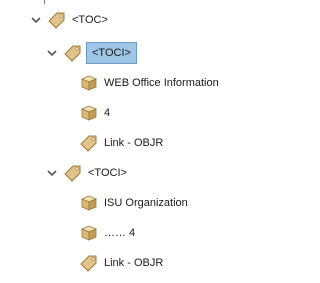 This screenshot has height=283, width=320. What do you see at coordinates (70, 20) in the screenshot?
I see `tree-node-toc: <TOC>` at bounding box center [70, 20].